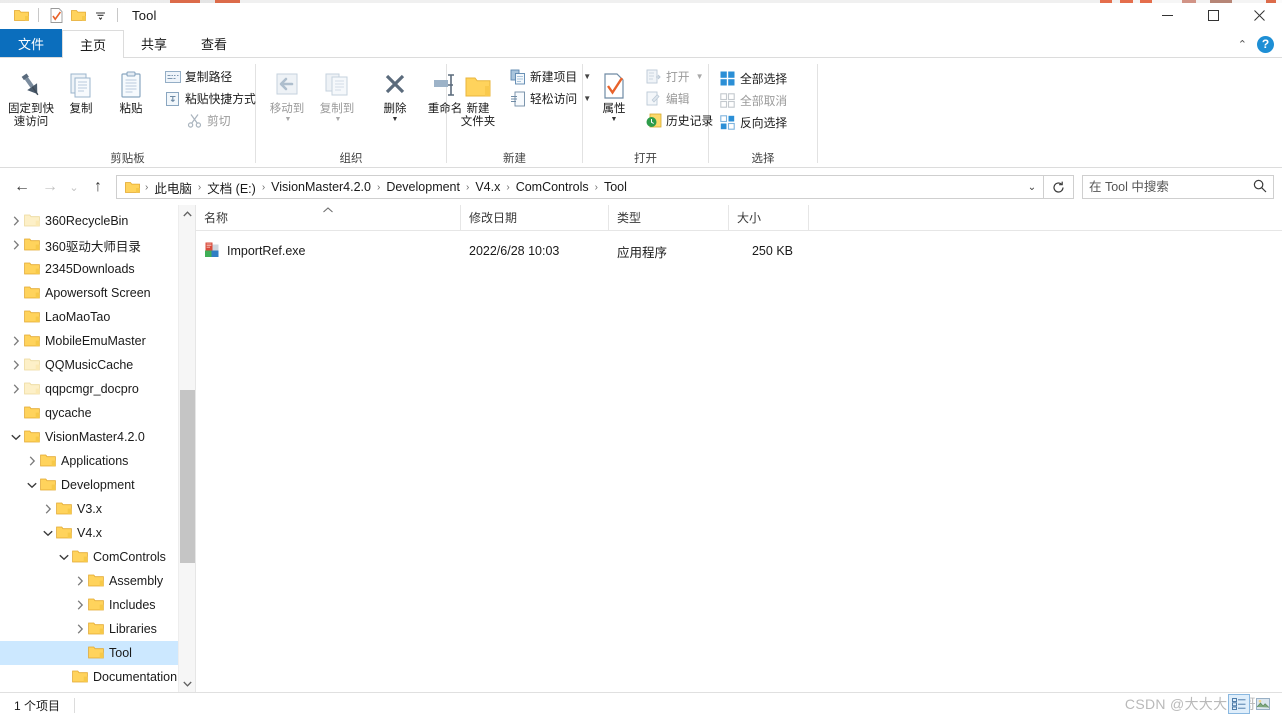  I want to click on tree-item-applications: Applications, so click(97, 461).